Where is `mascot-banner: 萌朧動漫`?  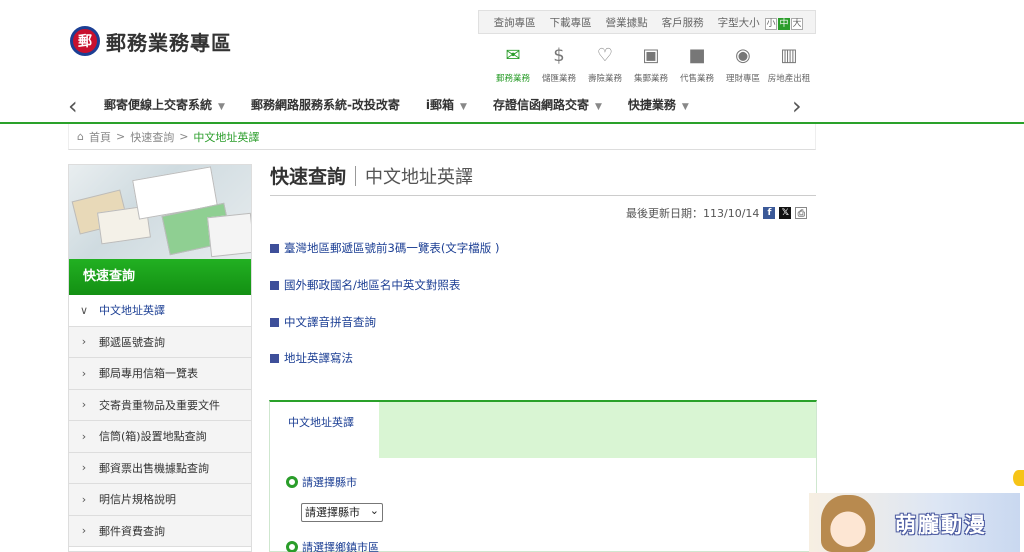 mascot-banner: 萌朧動漫 is located at coordinates (914, 522).